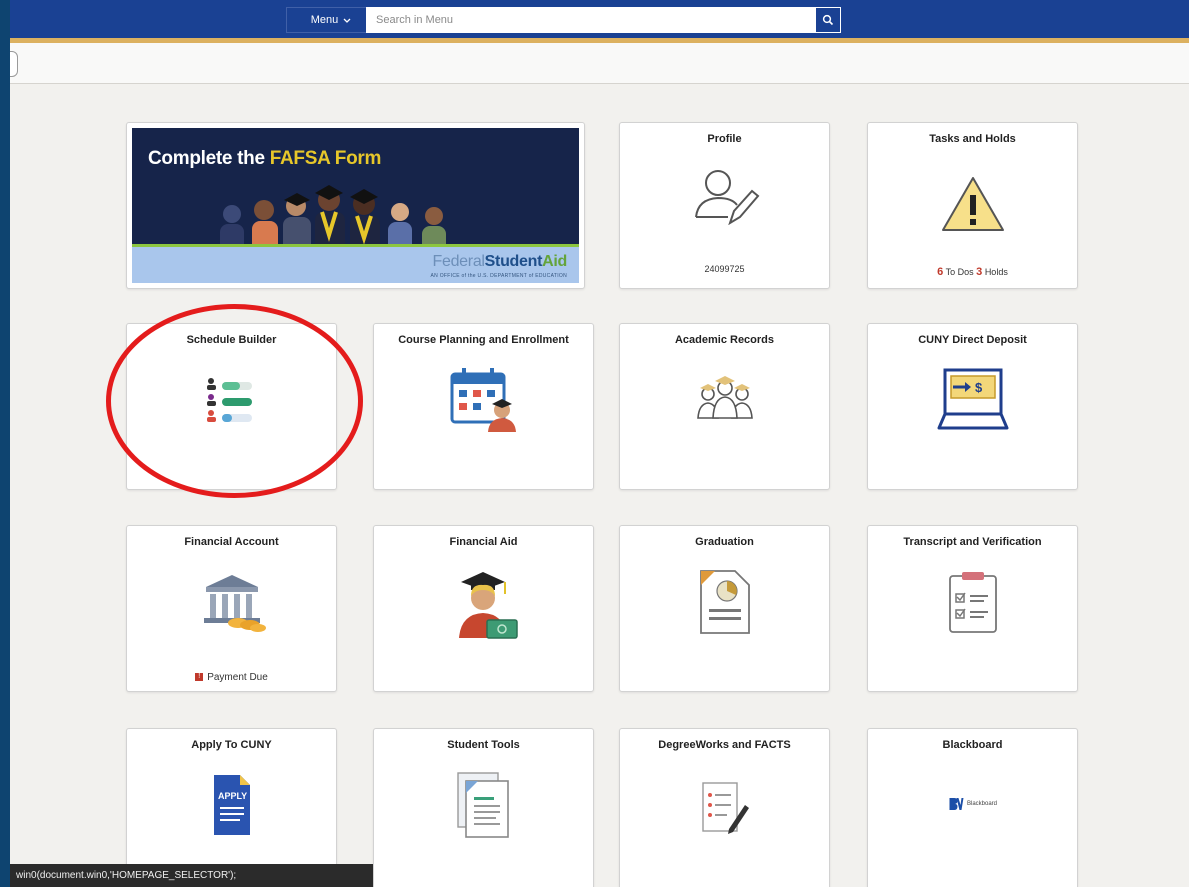 Image resolution: width=1189 pixels, height=887 pixels. What do you see at coordinates (724, 269) in the screenshot?
I see `empl-id: 24099725` at bounding box center [724, 269].